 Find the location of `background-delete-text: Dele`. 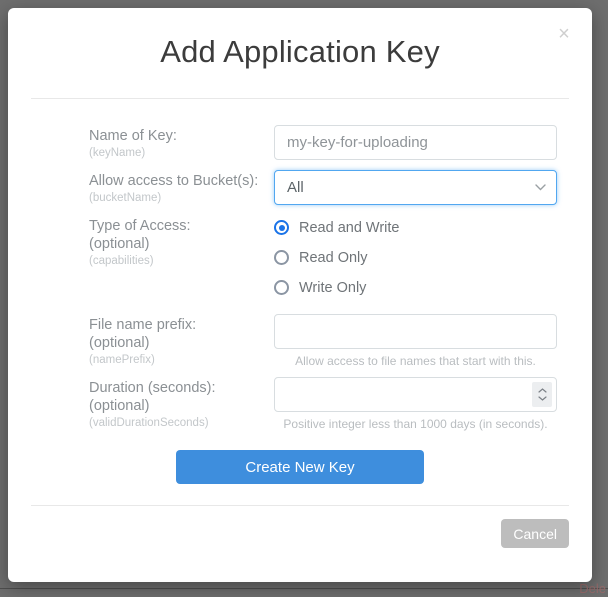

background-delete-text: Dele is located at coordinates (592, 588).